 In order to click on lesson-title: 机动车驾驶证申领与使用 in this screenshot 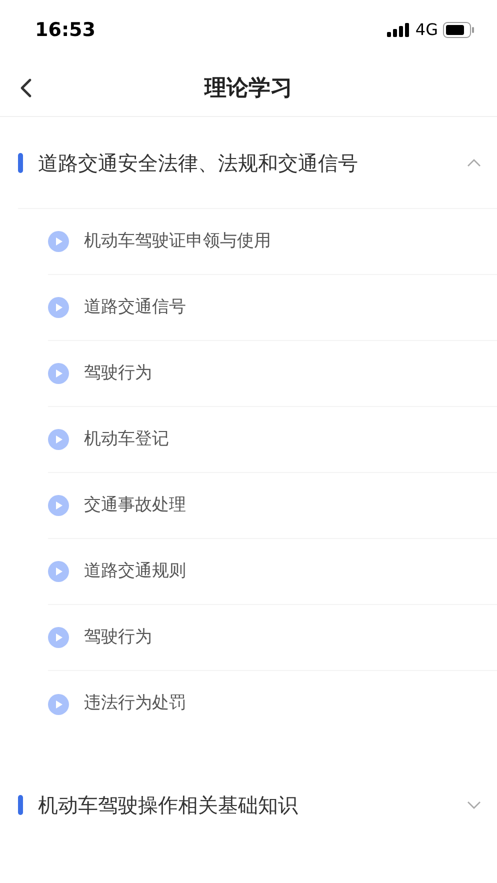, I will do `click(177, 241)`.